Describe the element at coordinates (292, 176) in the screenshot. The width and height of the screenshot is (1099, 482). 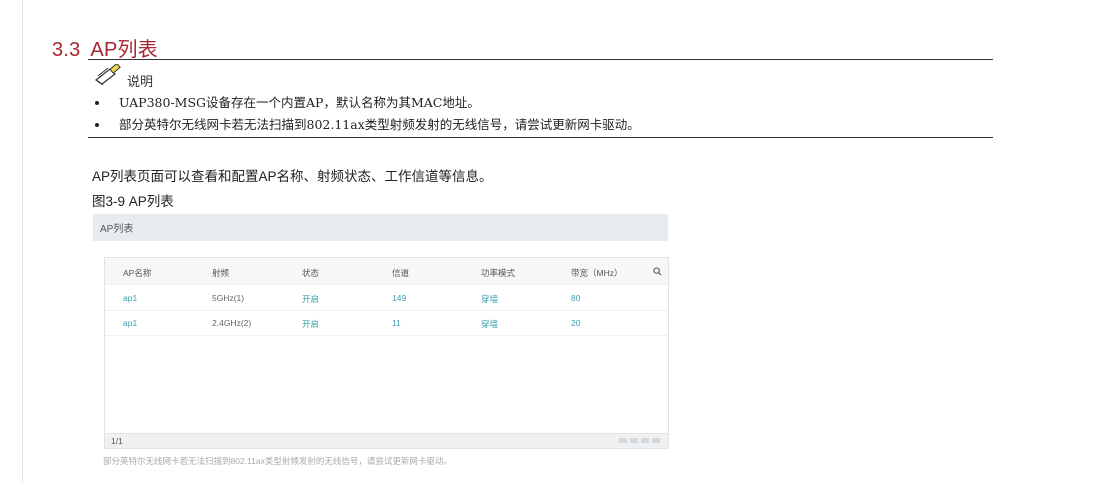
I see `intro-paragraph: AP列表页面可以查看和配置AP名称、射频状态、工作信道等信息。` at that location.